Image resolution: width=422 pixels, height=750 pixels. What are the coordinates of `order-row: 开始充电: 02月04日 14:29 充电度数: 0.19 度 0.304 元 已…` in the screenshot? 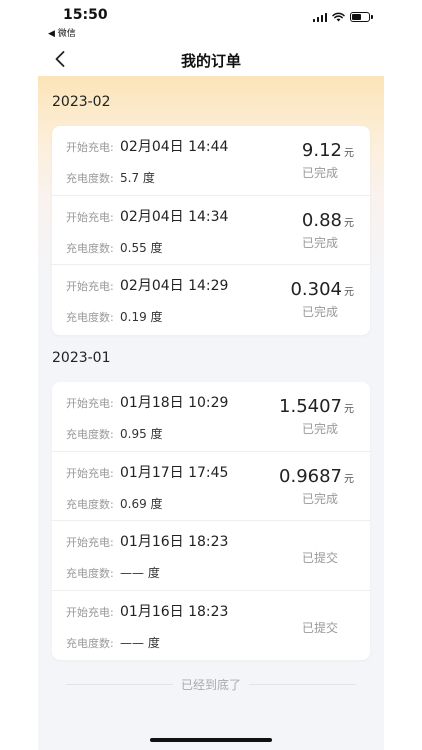 It's located at (211, 300).